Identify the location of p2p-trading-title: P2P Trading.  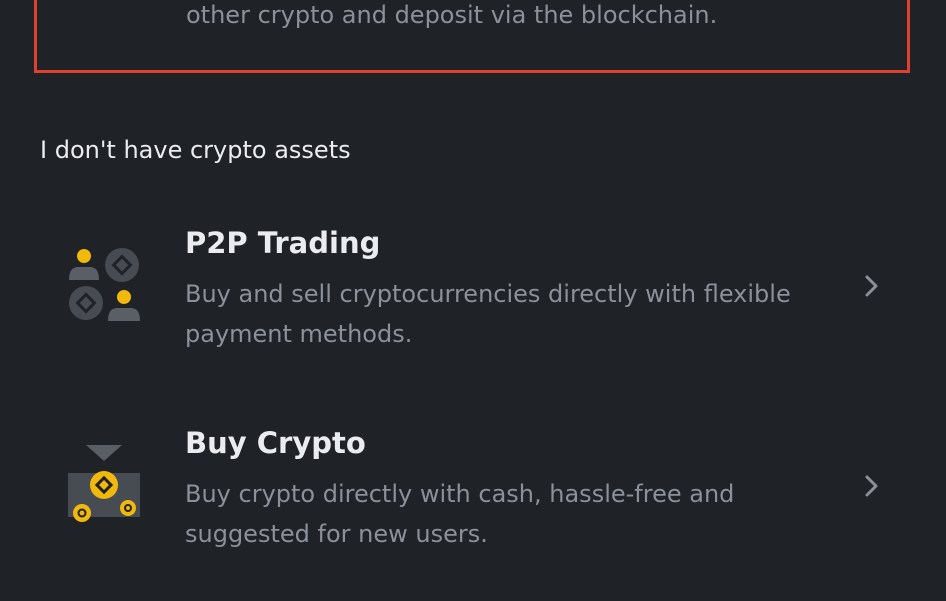
(283, 243).